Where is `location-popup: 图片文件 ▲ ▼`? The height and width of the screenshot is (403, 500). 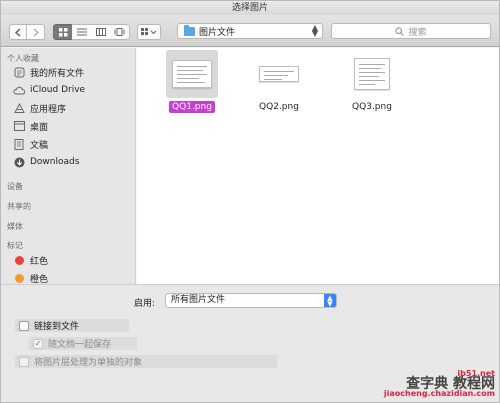 location-popup: 图片文件 ▲ ▼ is located at coordinates (250, 31).